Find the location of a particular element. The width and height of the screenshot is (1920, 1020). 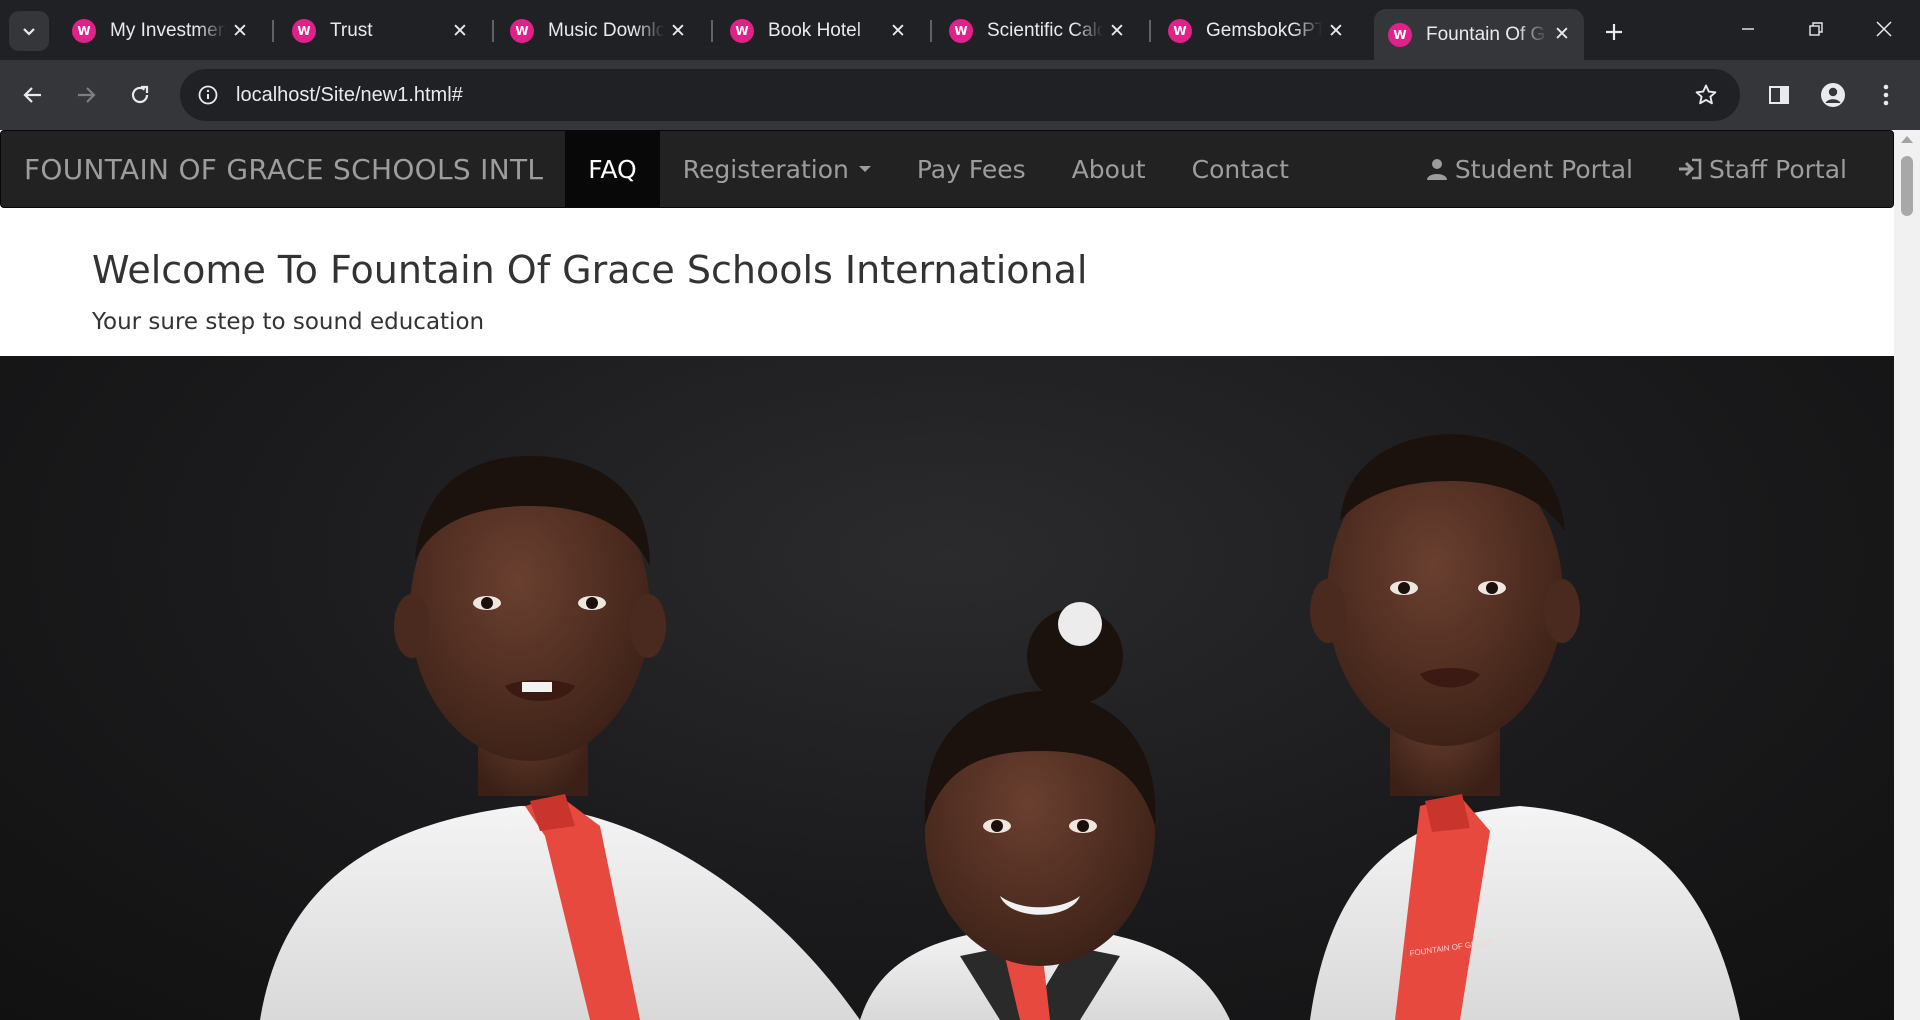

navbar-right: Student Portal Staff Portal is located at coordinates (1648, 169).